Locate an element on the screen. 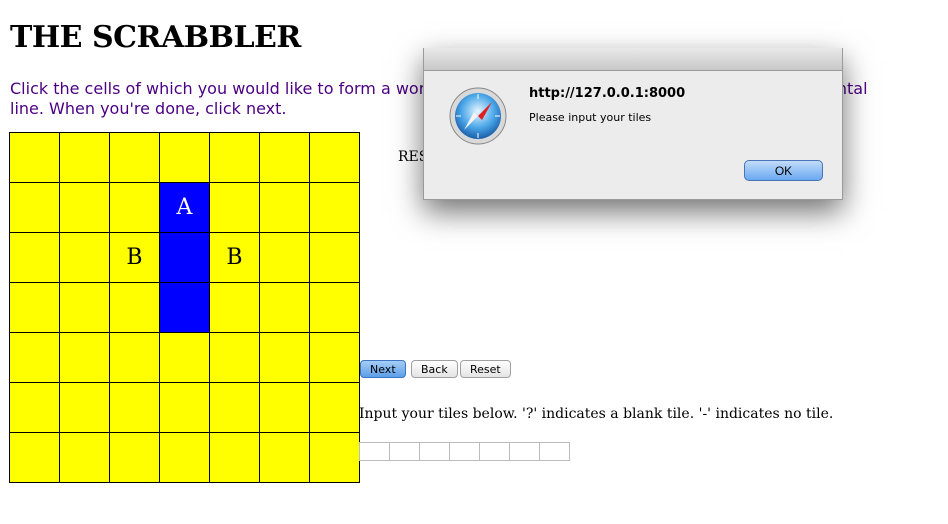 This screenshot has height=524, width=948. ok-button: OK is located at coordinates (783, 170).